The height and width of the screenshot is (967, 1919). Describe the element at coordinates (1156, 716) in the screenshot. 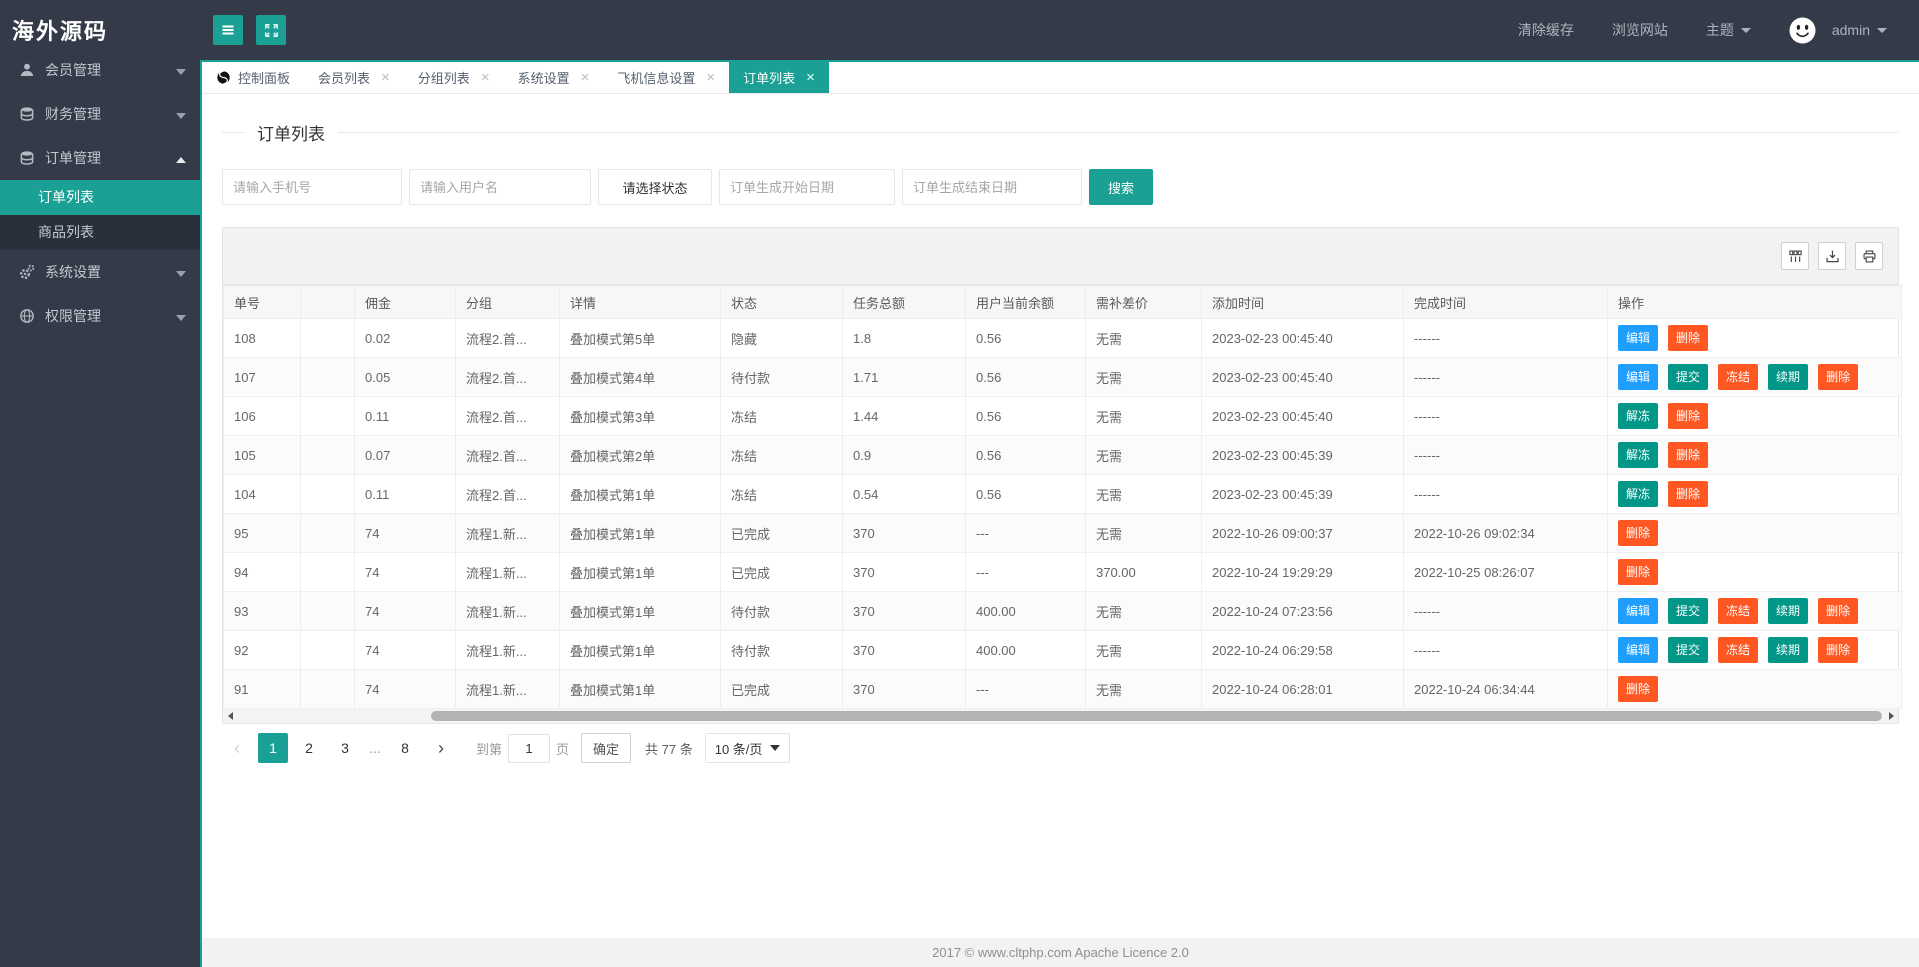

I see `scrollbar-thumb` at that location.